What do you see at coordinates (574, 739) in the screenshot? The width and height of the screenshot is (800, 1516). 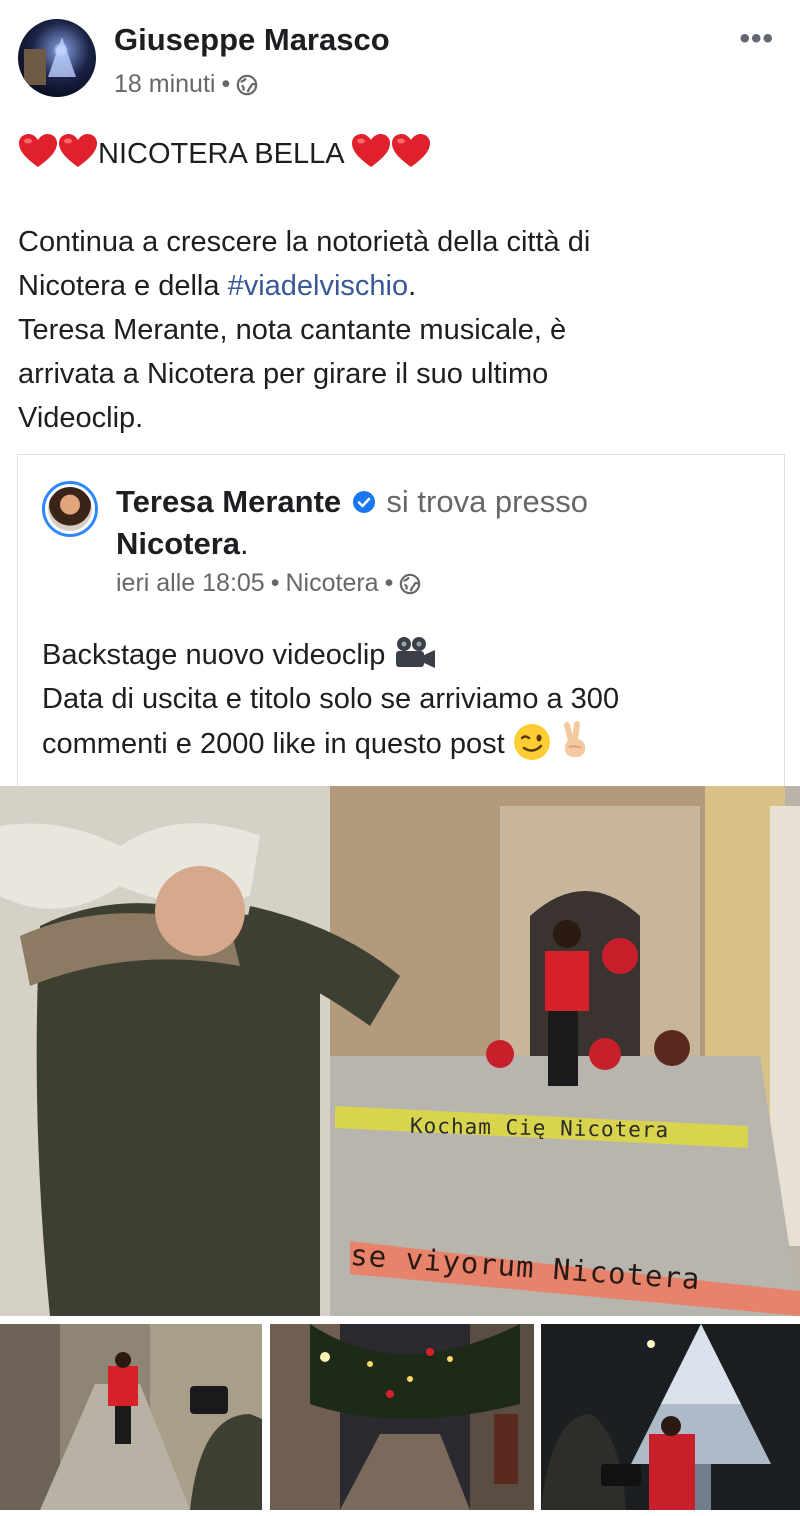 I see `victory-hand-emoji-icon` at bounding box center [574, 739].